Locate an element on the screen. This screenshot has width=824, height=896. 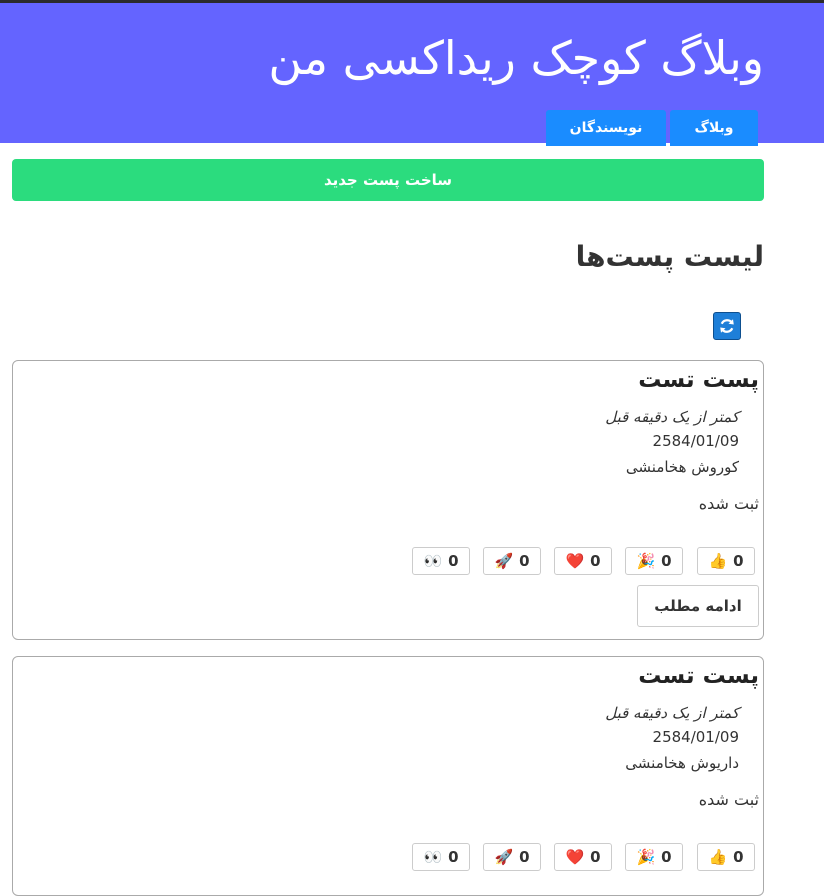
site-title: وبلاگ کوچک ریداکسی من is located at coordinates (516, 58).